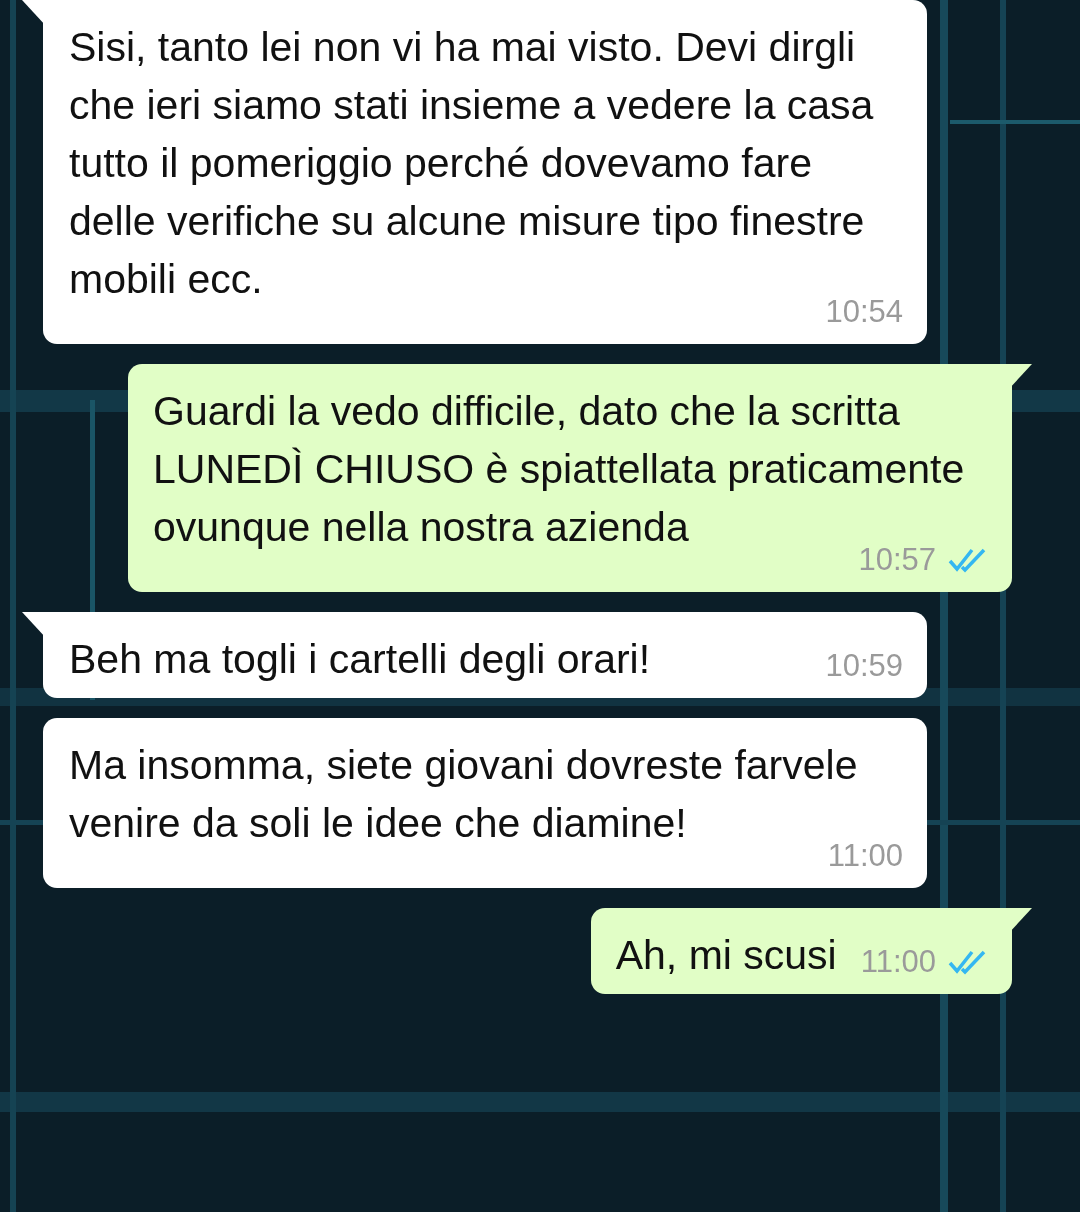 Image resolution: width=1080 pixels, height=1212 pixels. I want to click on message-time: 10:54, so click(864, 312).